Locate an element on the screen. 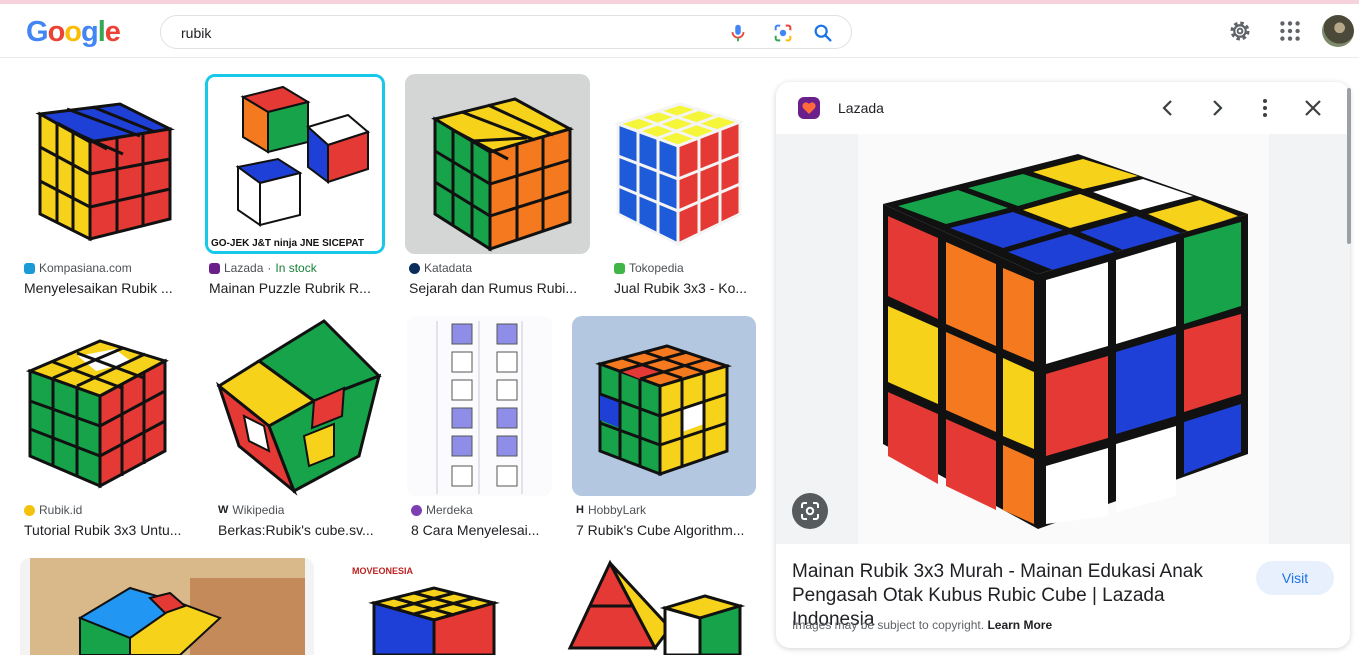 This screenshot has height=655, width=1359. visual-search-lens-button is located at coordinates (810, 511).